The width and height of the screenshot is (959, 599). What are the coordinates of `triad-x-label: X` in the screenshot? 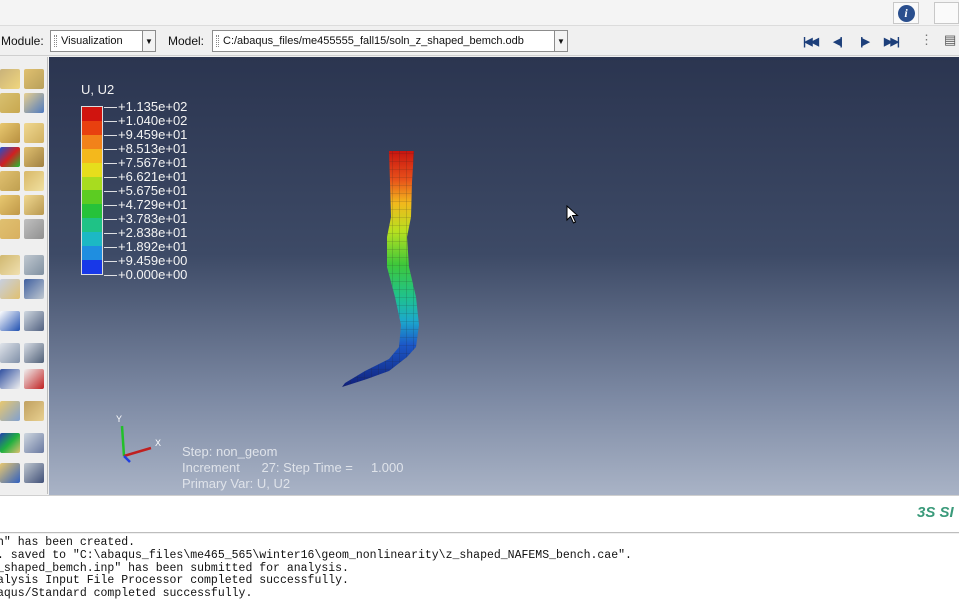 It's located at (158, 443).